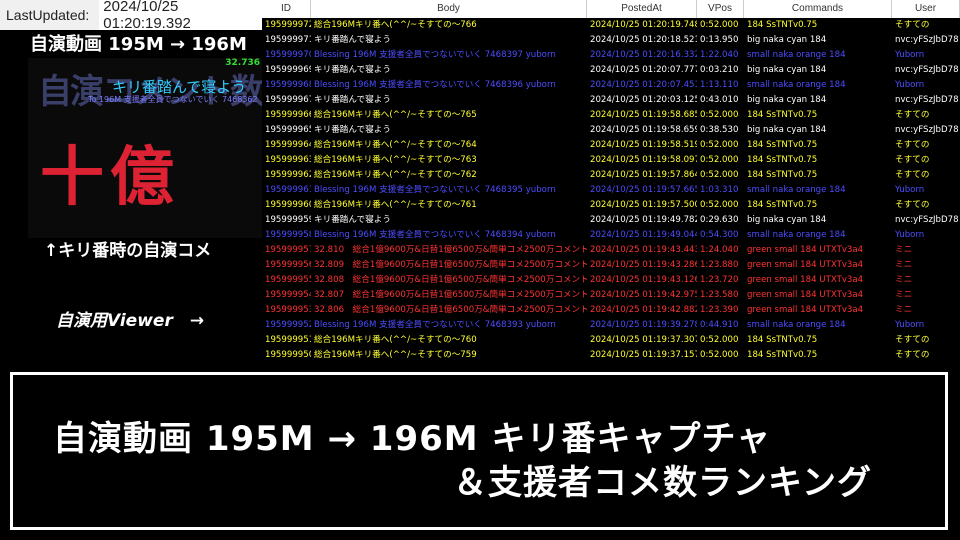 This screenshot has height=540, width=960. Describe the element at coordinates (48, 15) in the screenshot. I see `last-updated-label: LastUpdated:` at that location.